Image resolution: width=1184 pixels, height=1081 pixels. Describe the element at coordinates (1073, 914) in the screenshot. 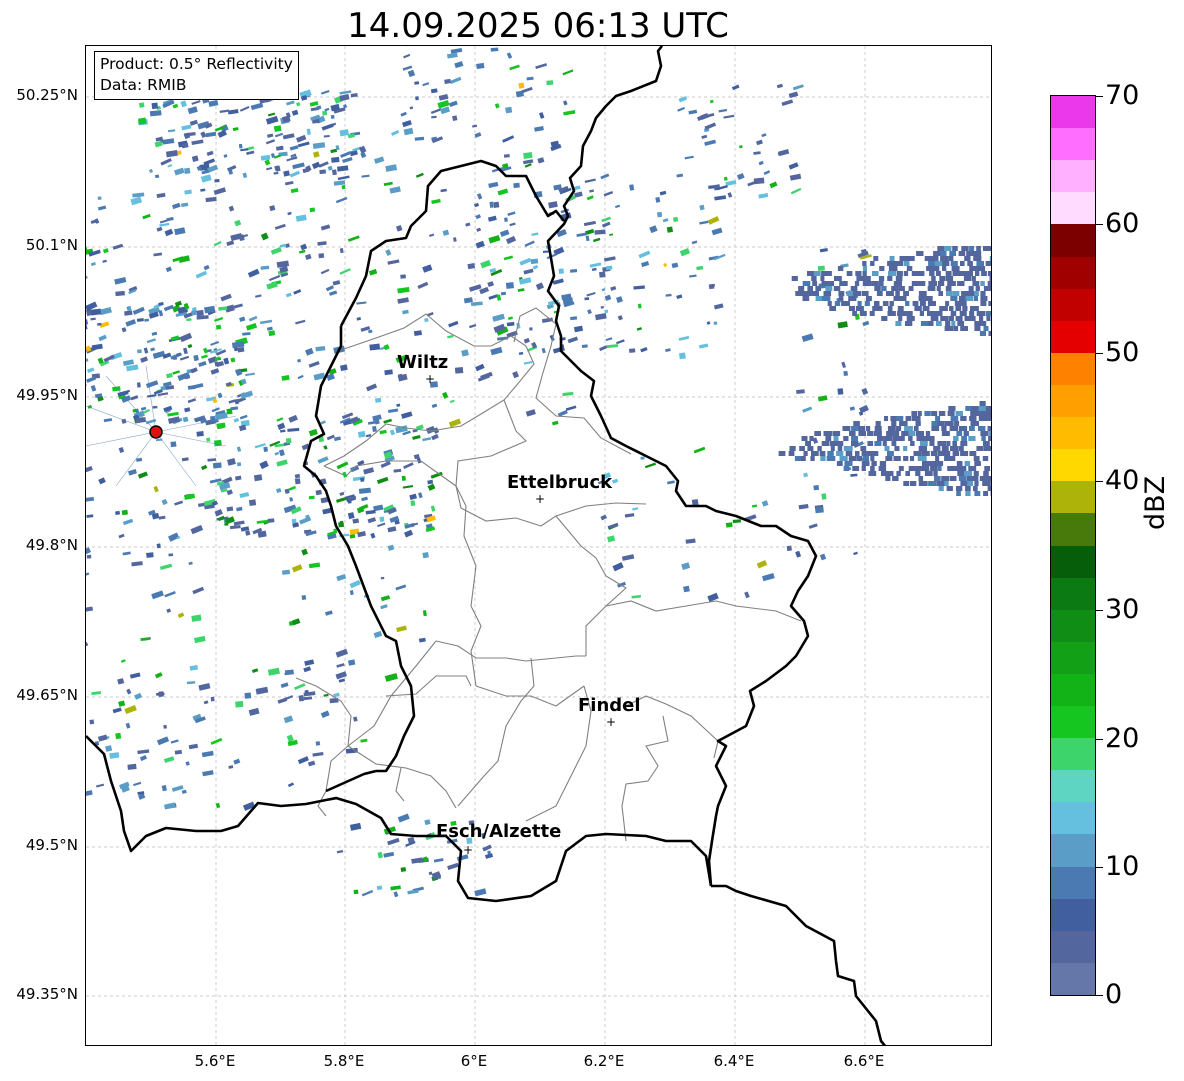

I see `colorbar-segment` at that location.